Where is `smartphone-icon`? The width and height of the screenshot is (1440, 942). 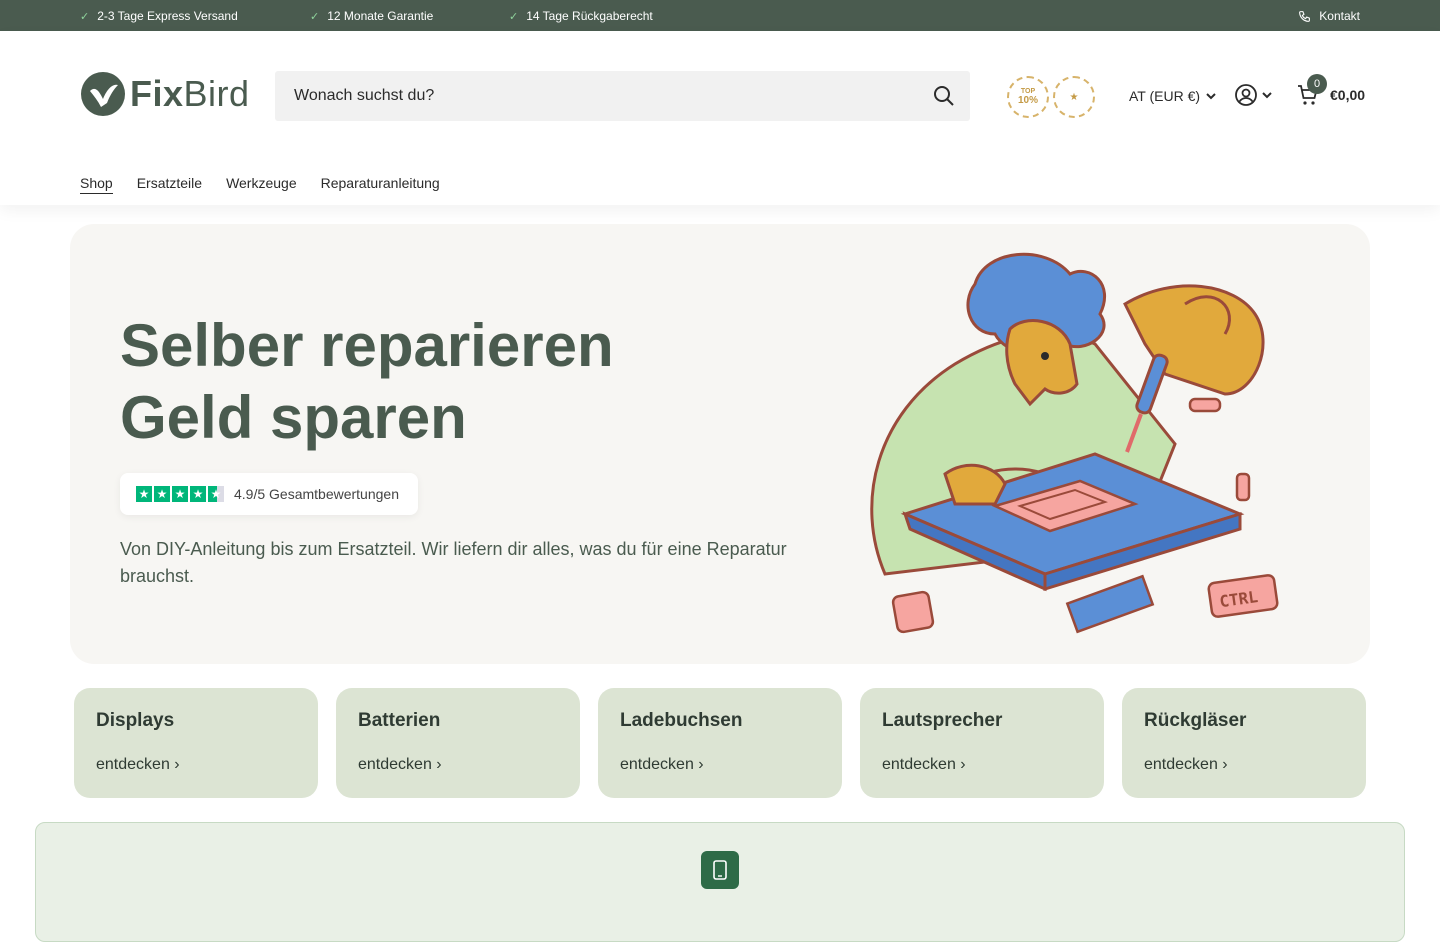 smartphone-icon is located at coordinates (720, 870).